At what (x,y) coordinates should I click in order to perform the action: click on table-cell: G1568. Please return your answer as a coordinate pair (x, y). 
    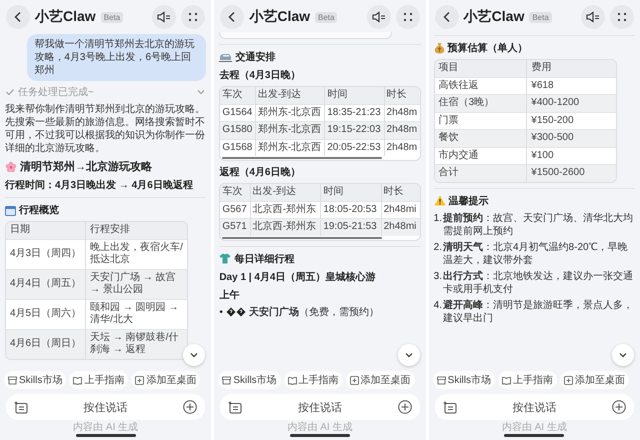
    Looking at the image, I should click on (238, 147).